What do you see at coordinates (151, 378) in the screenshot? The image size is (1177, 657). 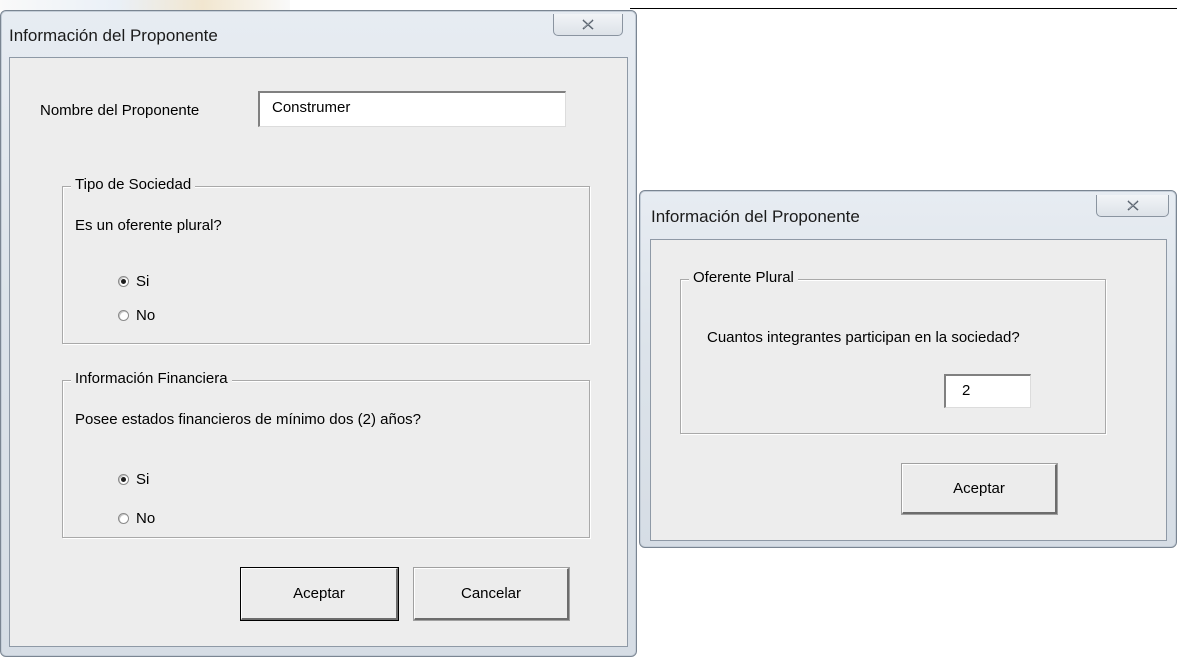 I see `financial-info-legend: Información Financiera` at bounding box center [151, 378].